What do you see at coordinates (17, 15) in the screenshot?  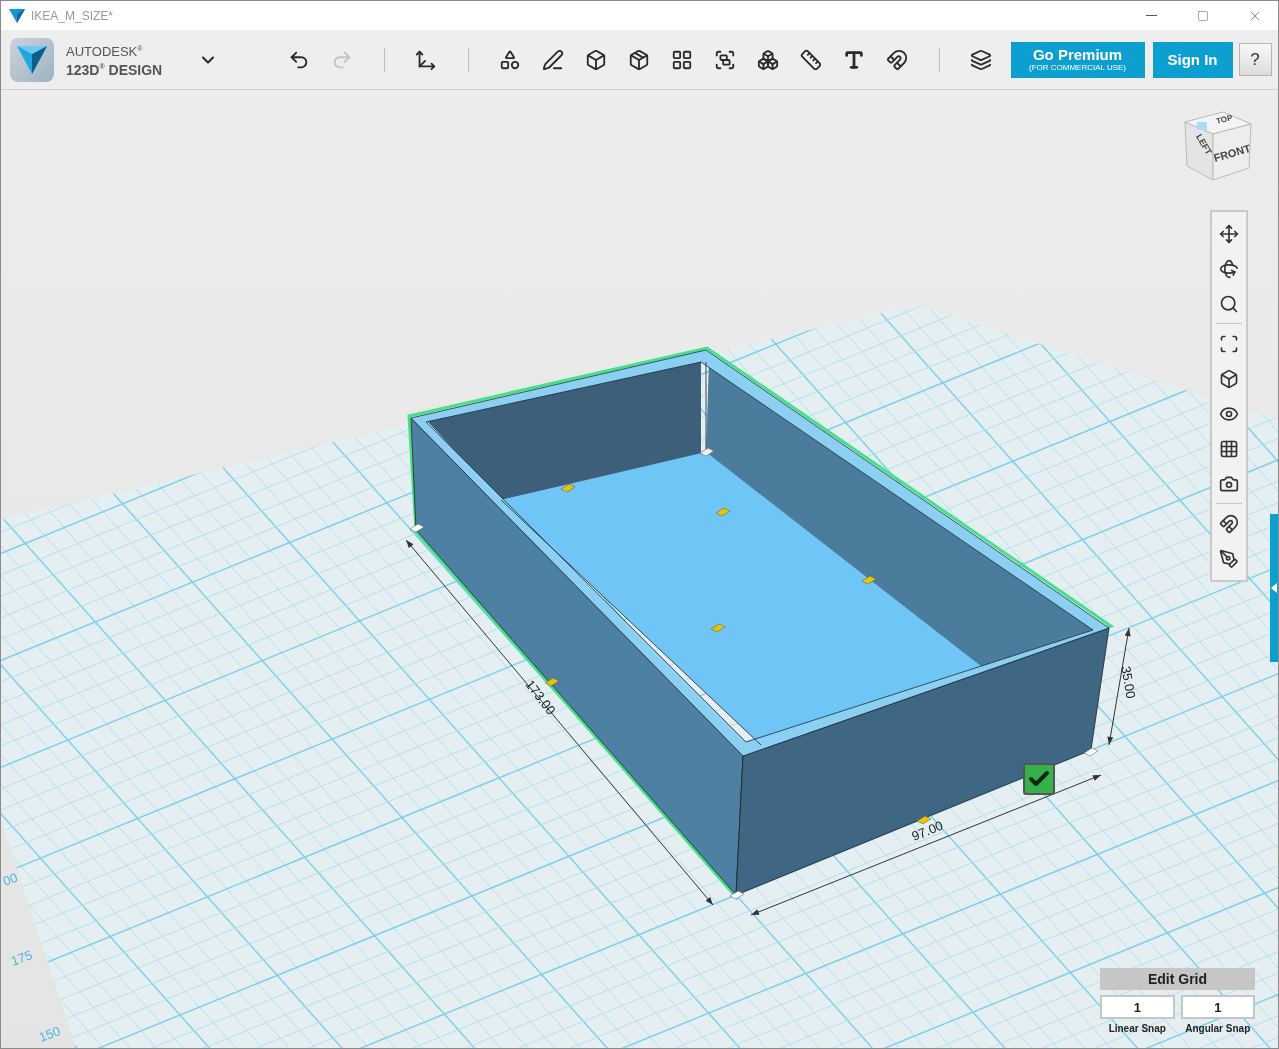 I see `app-logo-icon` at bounding box center [17, 15].